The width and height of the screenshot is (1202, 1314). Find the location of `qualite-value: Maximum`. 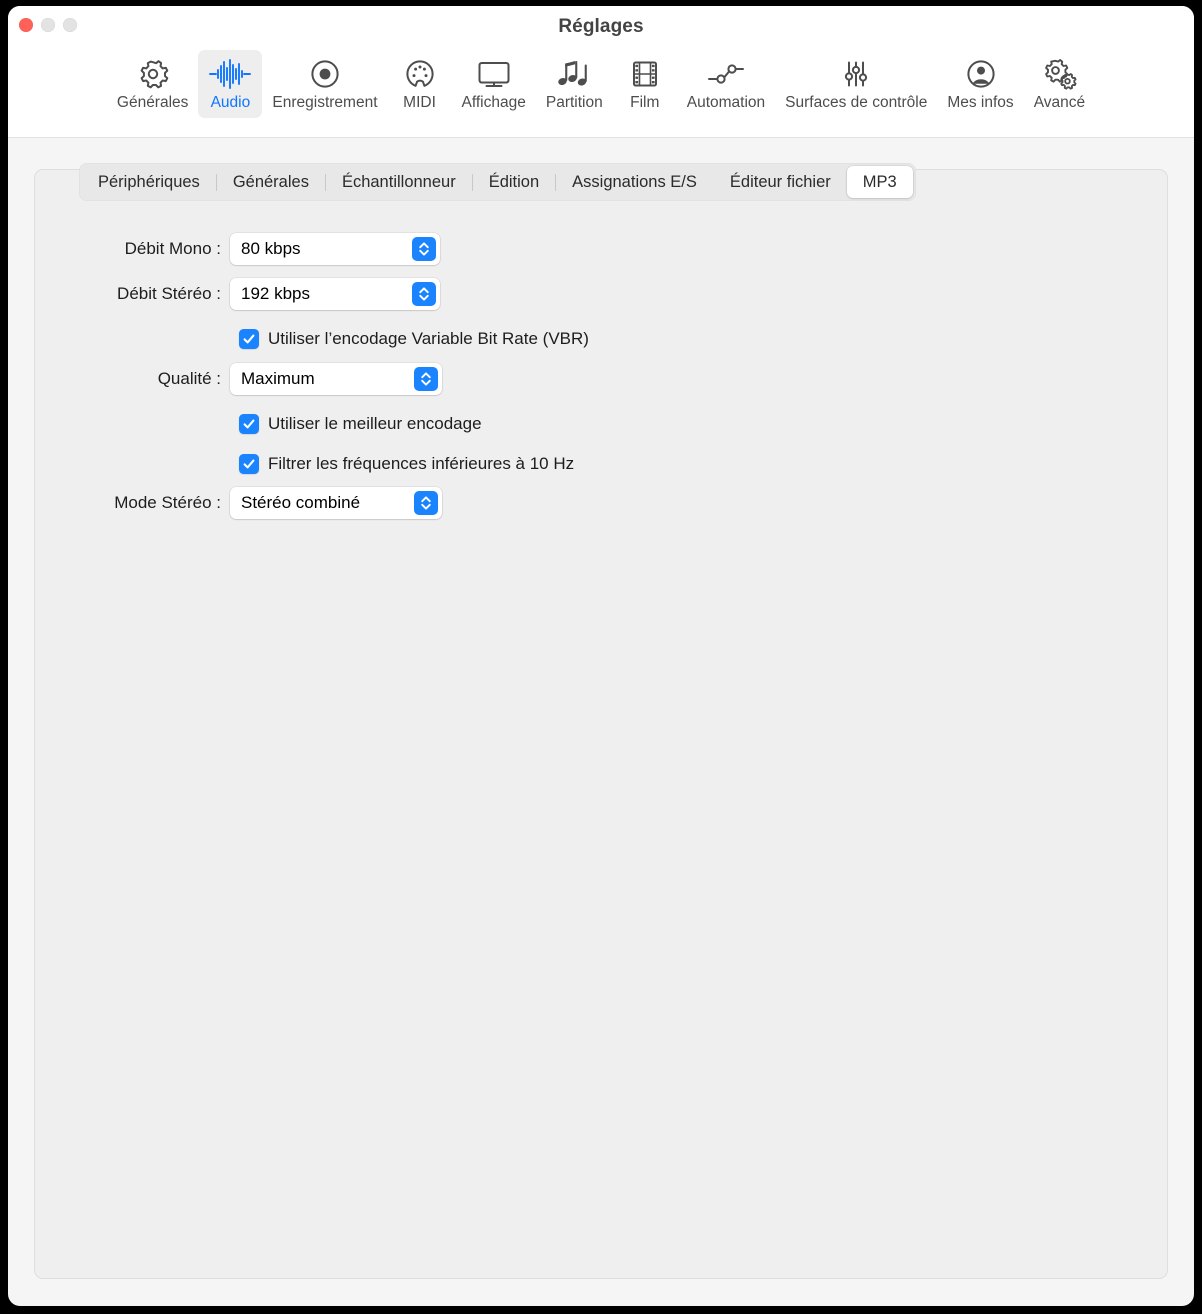

qualite-value: Maximum is located at coordinates (278, 378).